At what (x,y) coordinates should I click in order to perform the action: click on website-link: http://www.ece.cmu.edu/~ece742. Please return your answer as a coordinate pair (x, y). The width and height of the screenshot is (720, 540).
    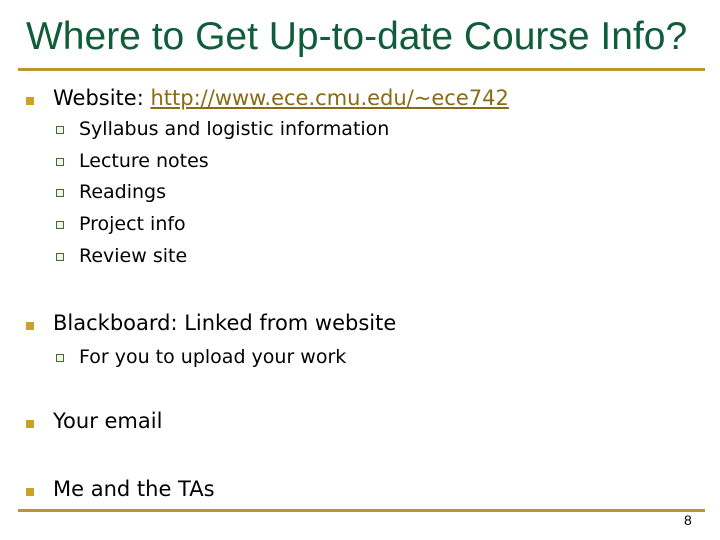
    Looking at the image, I should click on (329, 98).